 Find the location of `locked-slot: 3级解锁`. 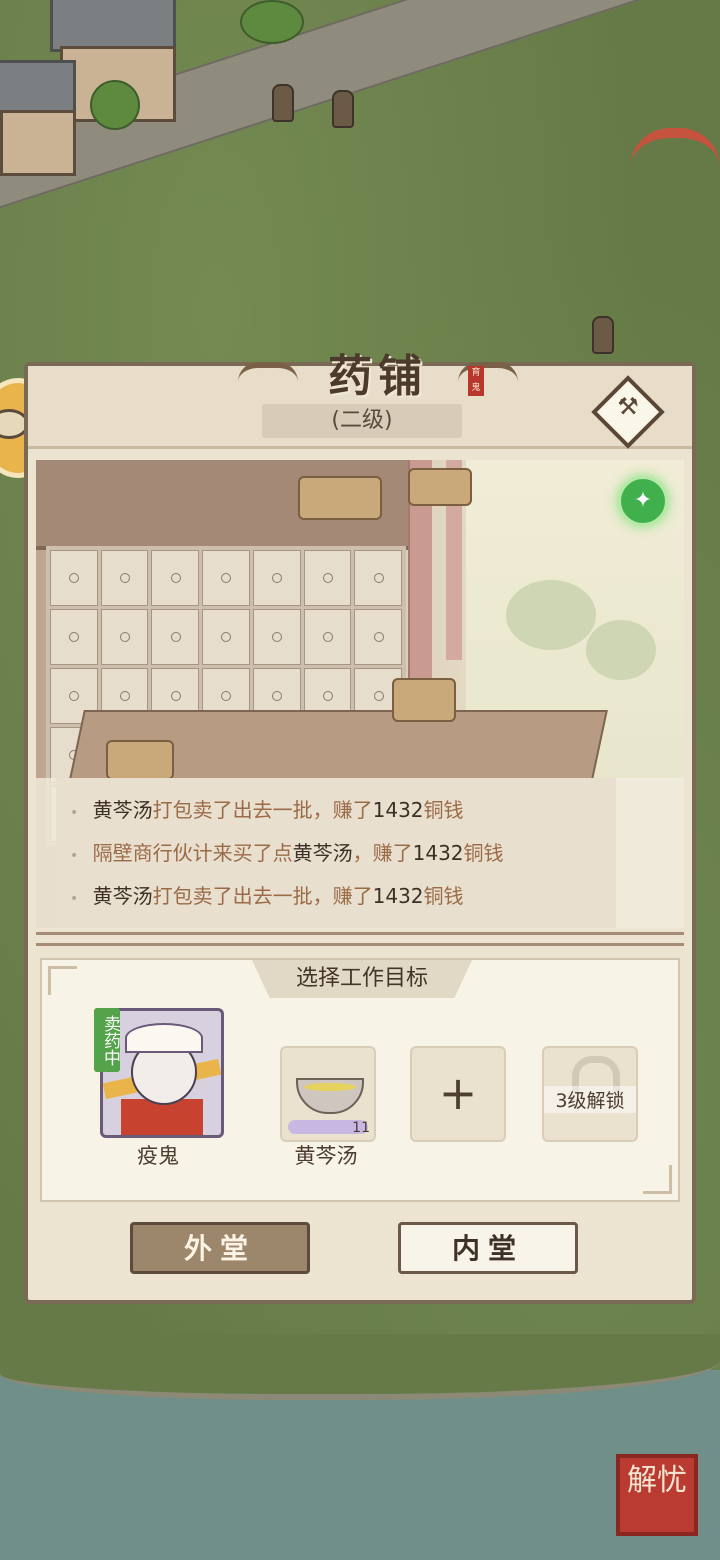

locked-slot: 3级解锁 is located at coordinates (590, 1094).